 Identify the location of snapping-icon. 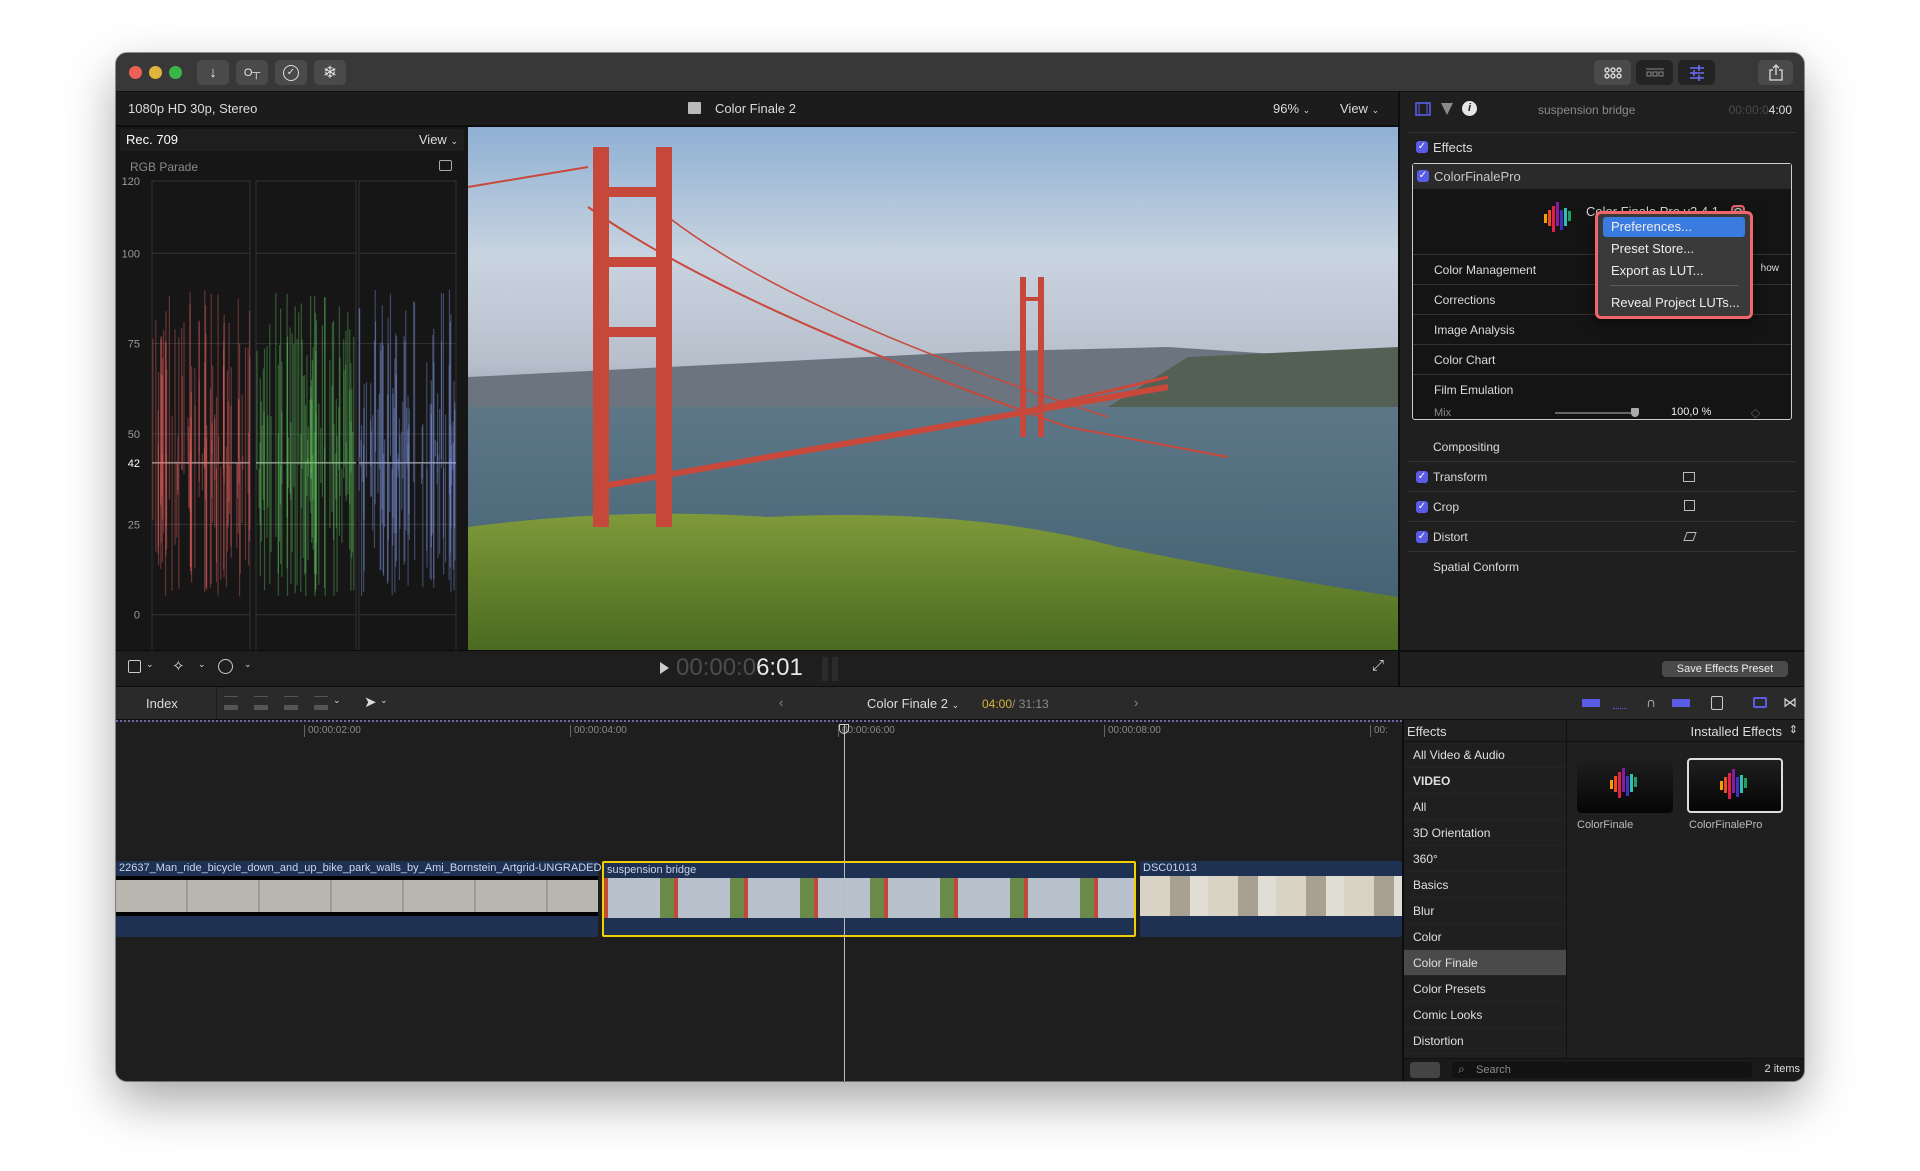
(1681, 703).